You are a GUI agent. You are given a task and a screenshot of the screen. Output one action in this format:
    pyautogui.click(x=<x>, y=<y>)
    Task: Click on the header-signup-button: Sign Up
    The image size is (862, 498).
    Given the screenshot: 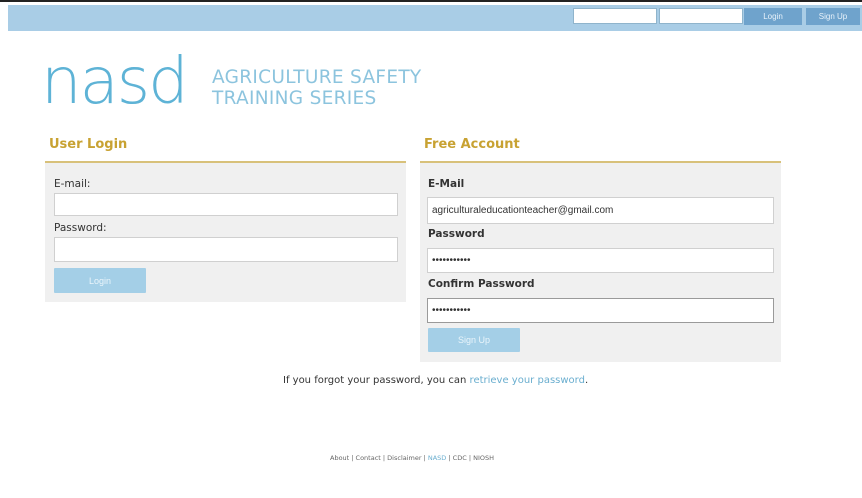 What is the action you would take?
    pyautogui.click(x=833, y=16)
    